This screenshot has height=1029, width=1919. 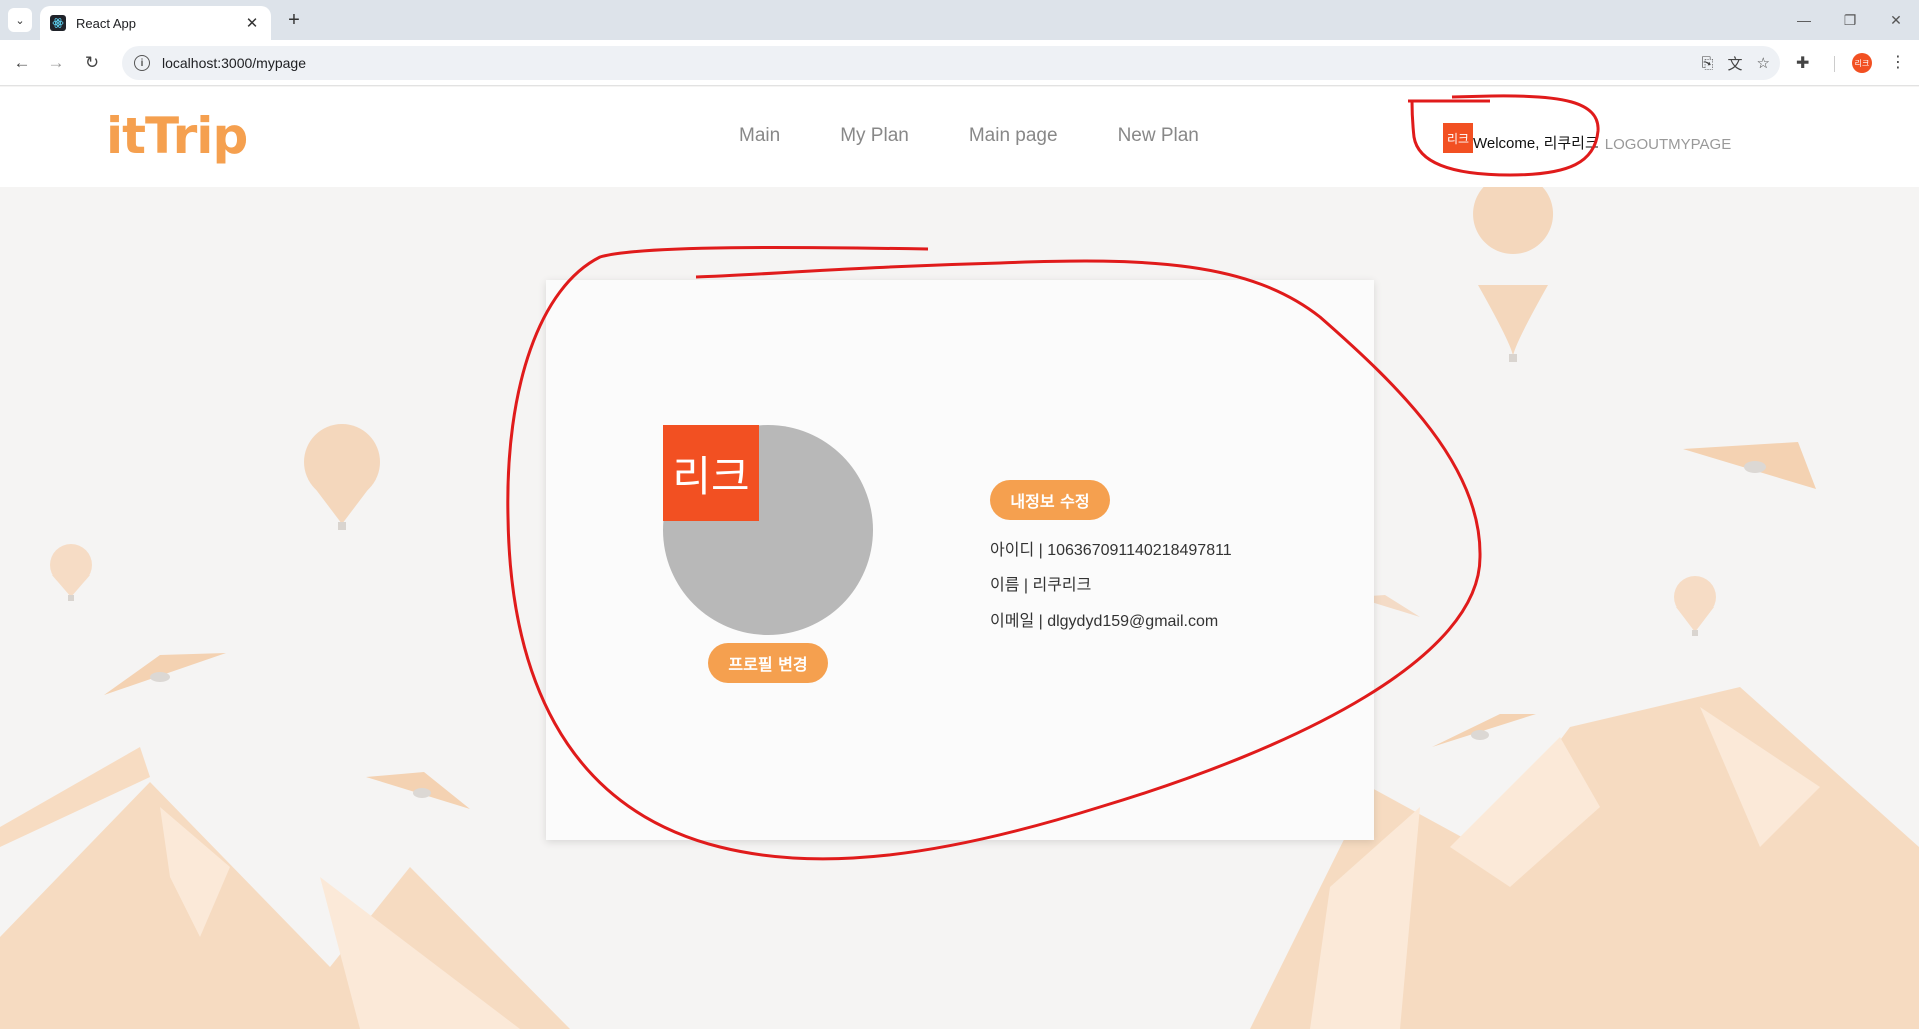 What do you see at coordinates (768, 663) in the screenshot?
I see `change-profile-button: 프로필 변경` at bounding box center [768, 663].